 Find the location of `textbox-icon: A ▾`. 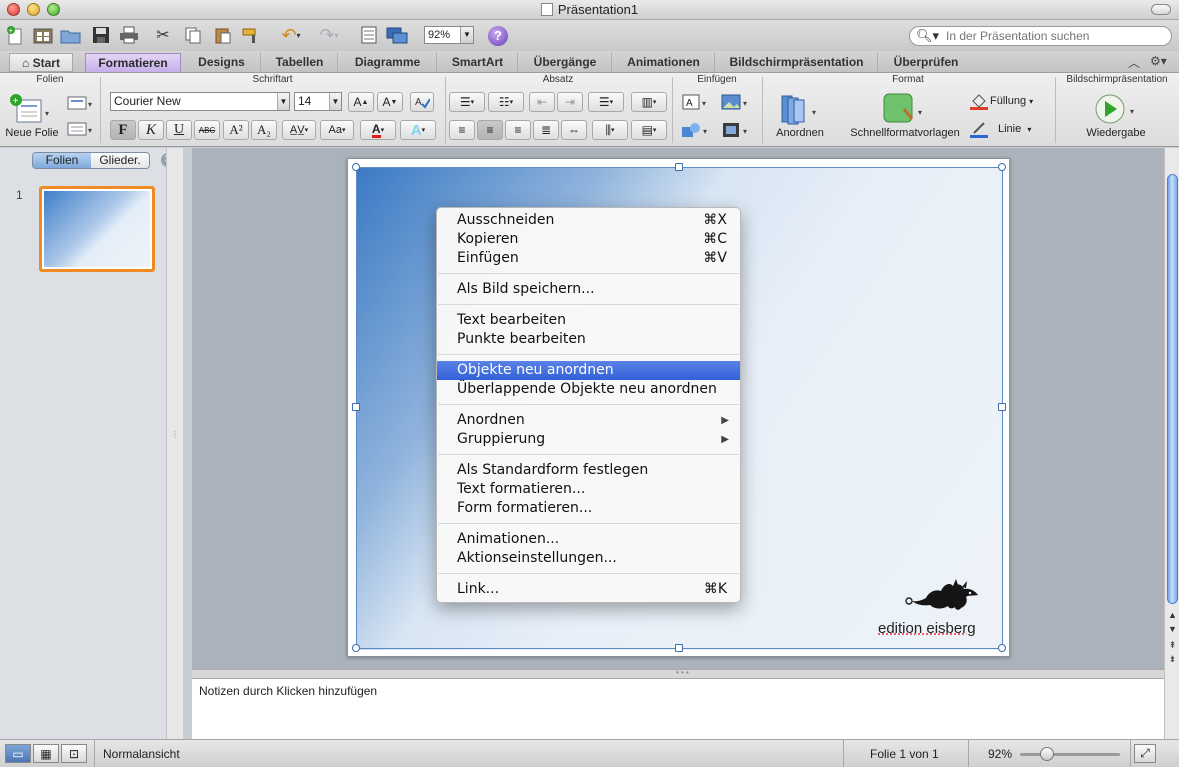

textbox-icon: A ▾ is located at coordinates (696, 102).